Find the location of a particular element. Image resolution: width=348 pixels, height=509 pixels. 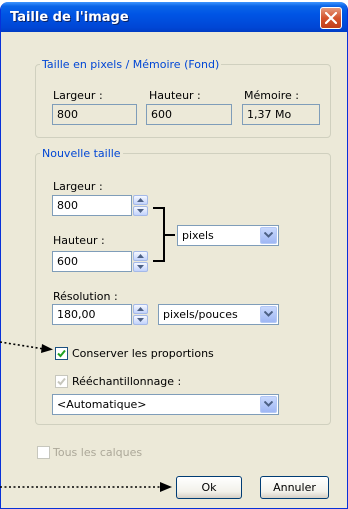

resolution-unit-select: pixels/pouces is located at coordinates (218, 314).